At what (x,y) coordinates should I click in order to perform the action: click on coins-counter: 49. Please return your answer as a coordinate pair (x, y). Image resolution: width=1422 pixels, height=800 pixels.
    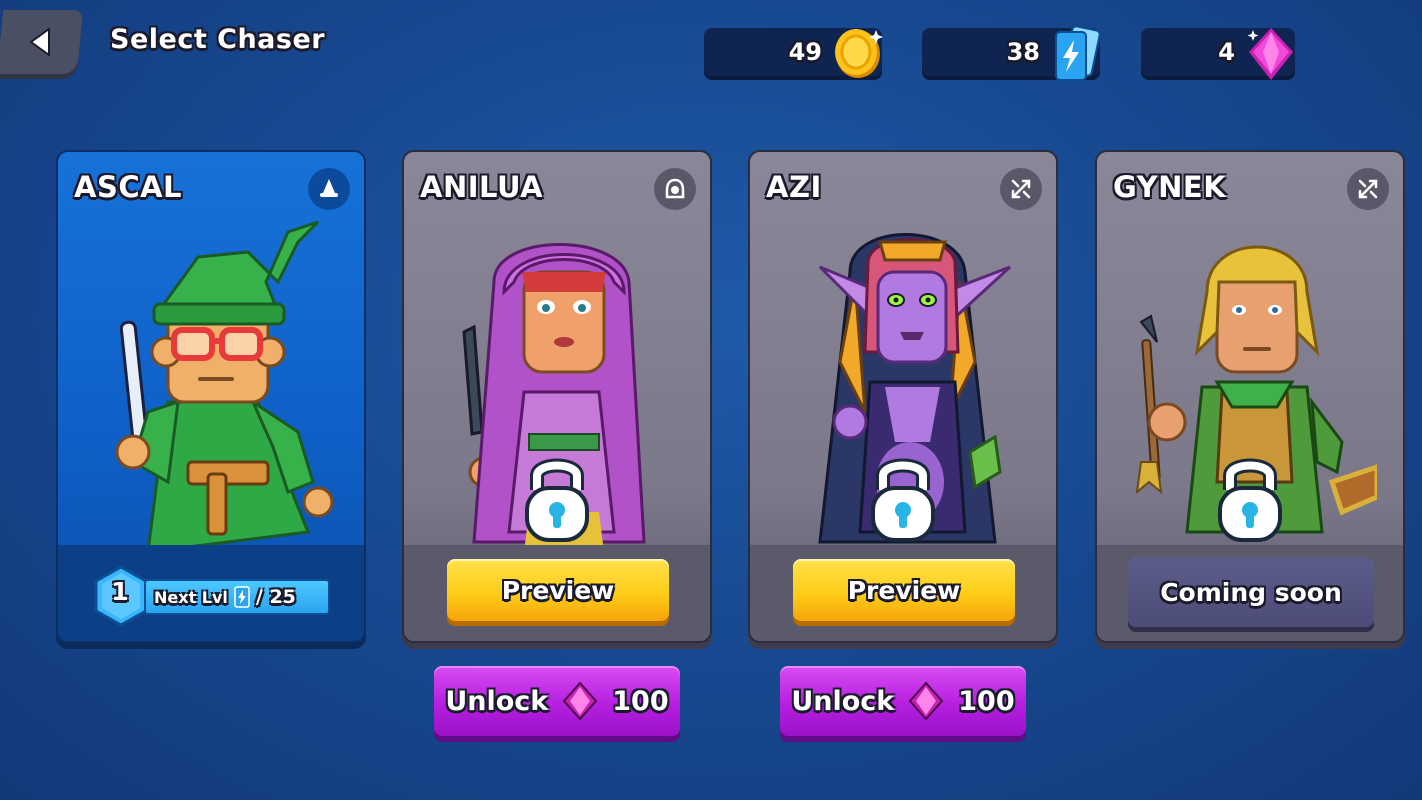
    Looking at the image, I should click on (793, 54).